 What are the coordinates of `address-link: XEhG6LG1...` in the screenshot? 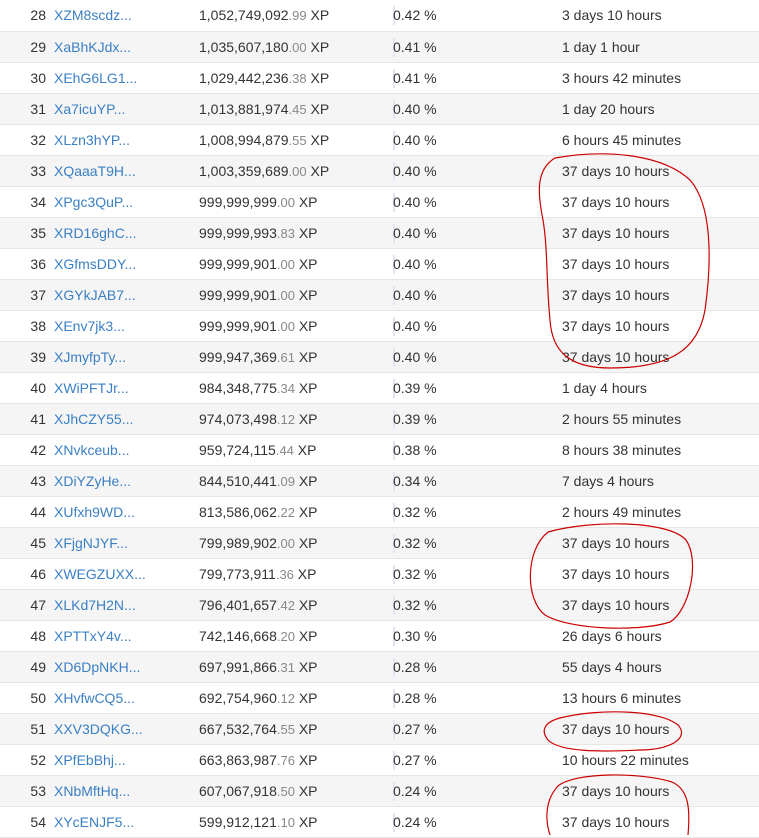 It's located at (95, 78).